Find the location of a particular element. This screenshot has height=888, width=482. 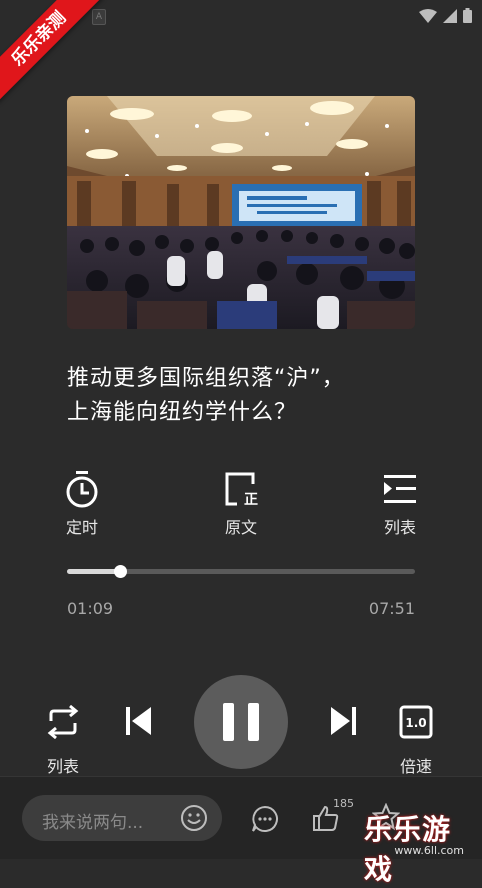

wifi-icon is located at coordinates (428, 15).